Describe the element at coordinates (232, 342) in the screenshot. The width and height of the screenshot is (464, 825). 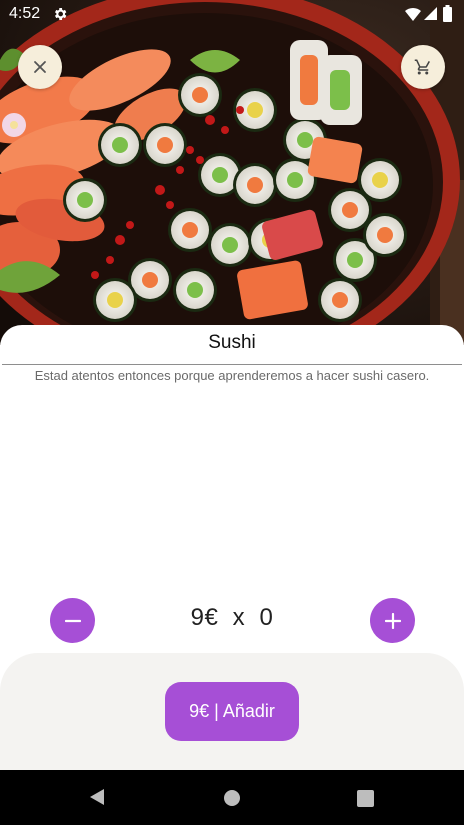
I see `product-title: Sushi` at that location.